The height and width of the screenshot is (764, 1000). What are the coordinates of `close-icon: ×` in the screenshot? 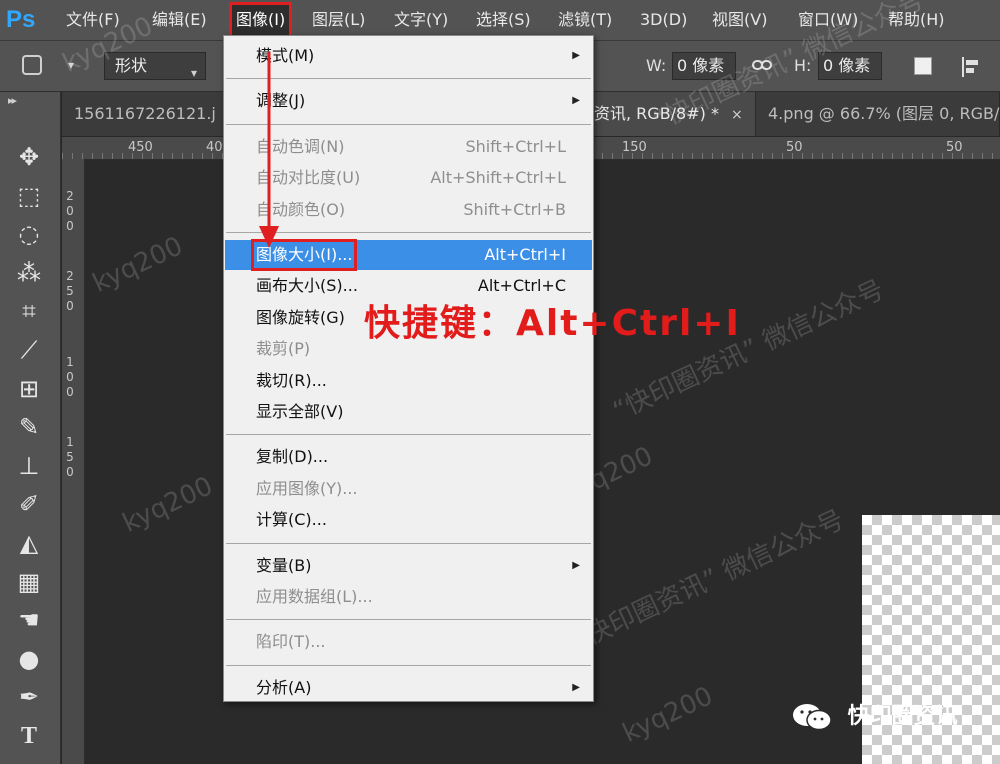 It's located at (737, 115).